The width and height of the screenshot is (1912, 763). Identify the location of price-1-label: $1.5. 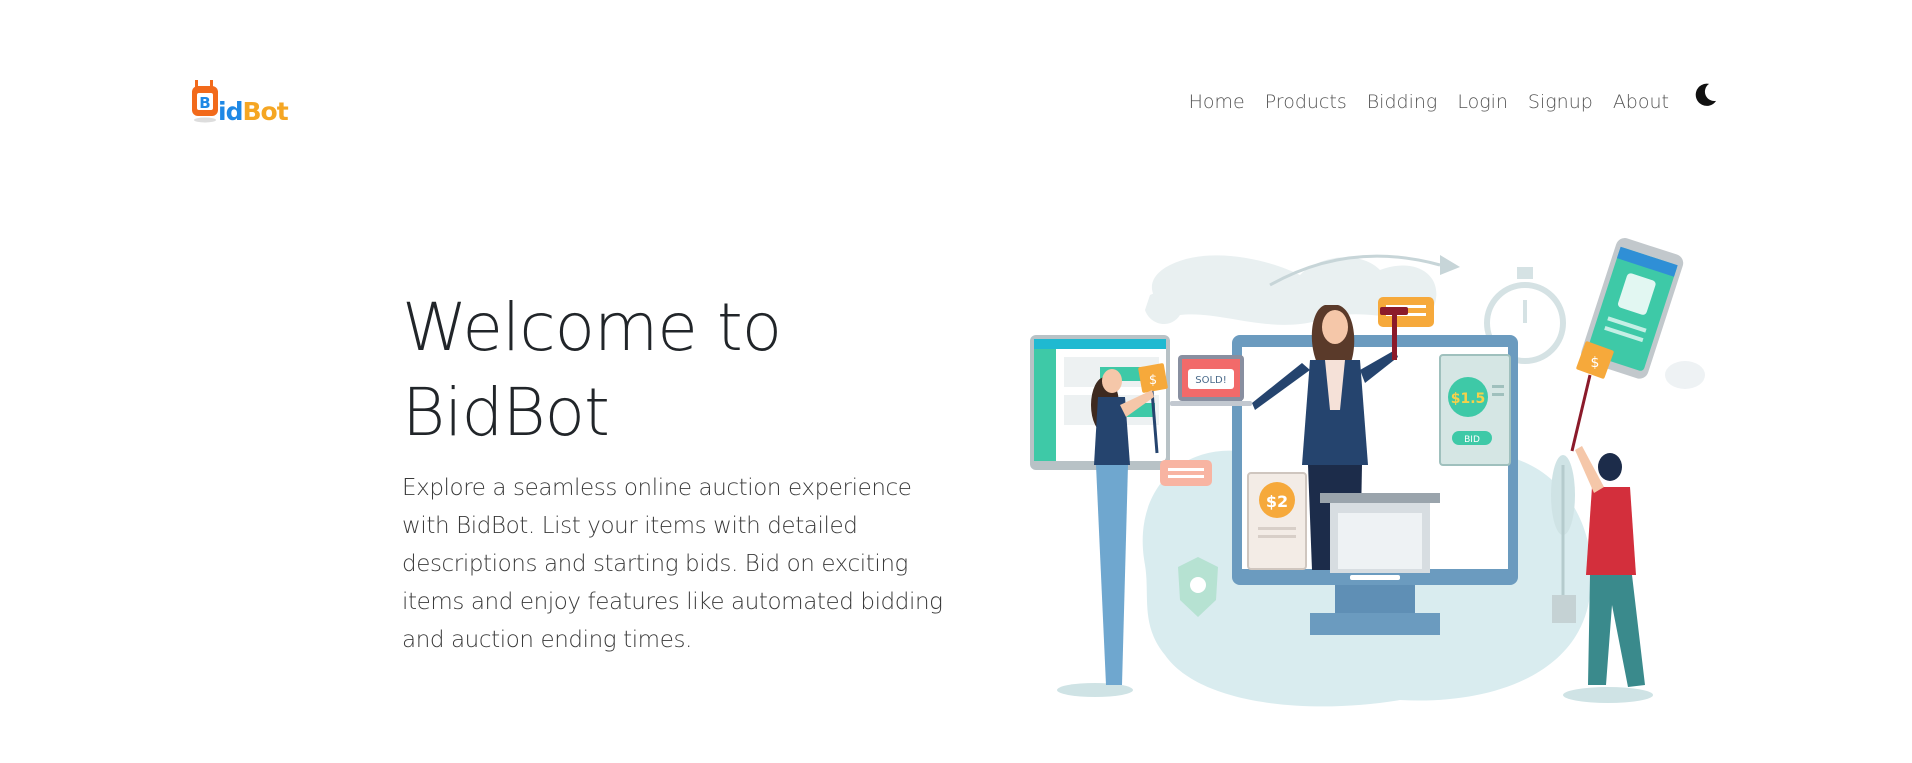
(1468, 399).